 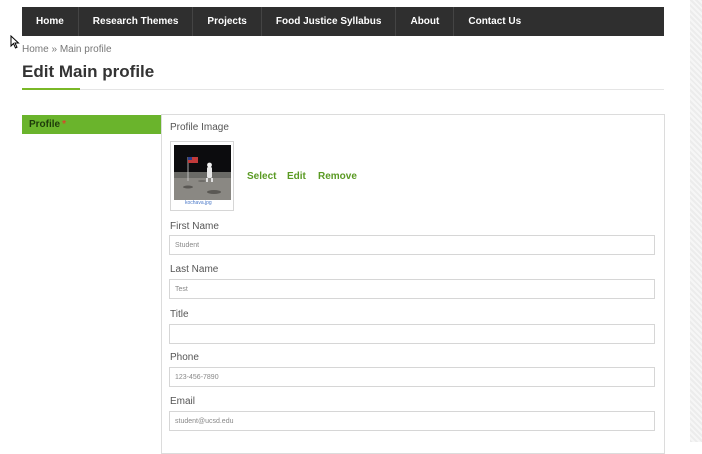 What do you see at coordinates (15, 42) in the screenshot?
I see `mouse-cursor-icon` at bounding box center [15, 42].